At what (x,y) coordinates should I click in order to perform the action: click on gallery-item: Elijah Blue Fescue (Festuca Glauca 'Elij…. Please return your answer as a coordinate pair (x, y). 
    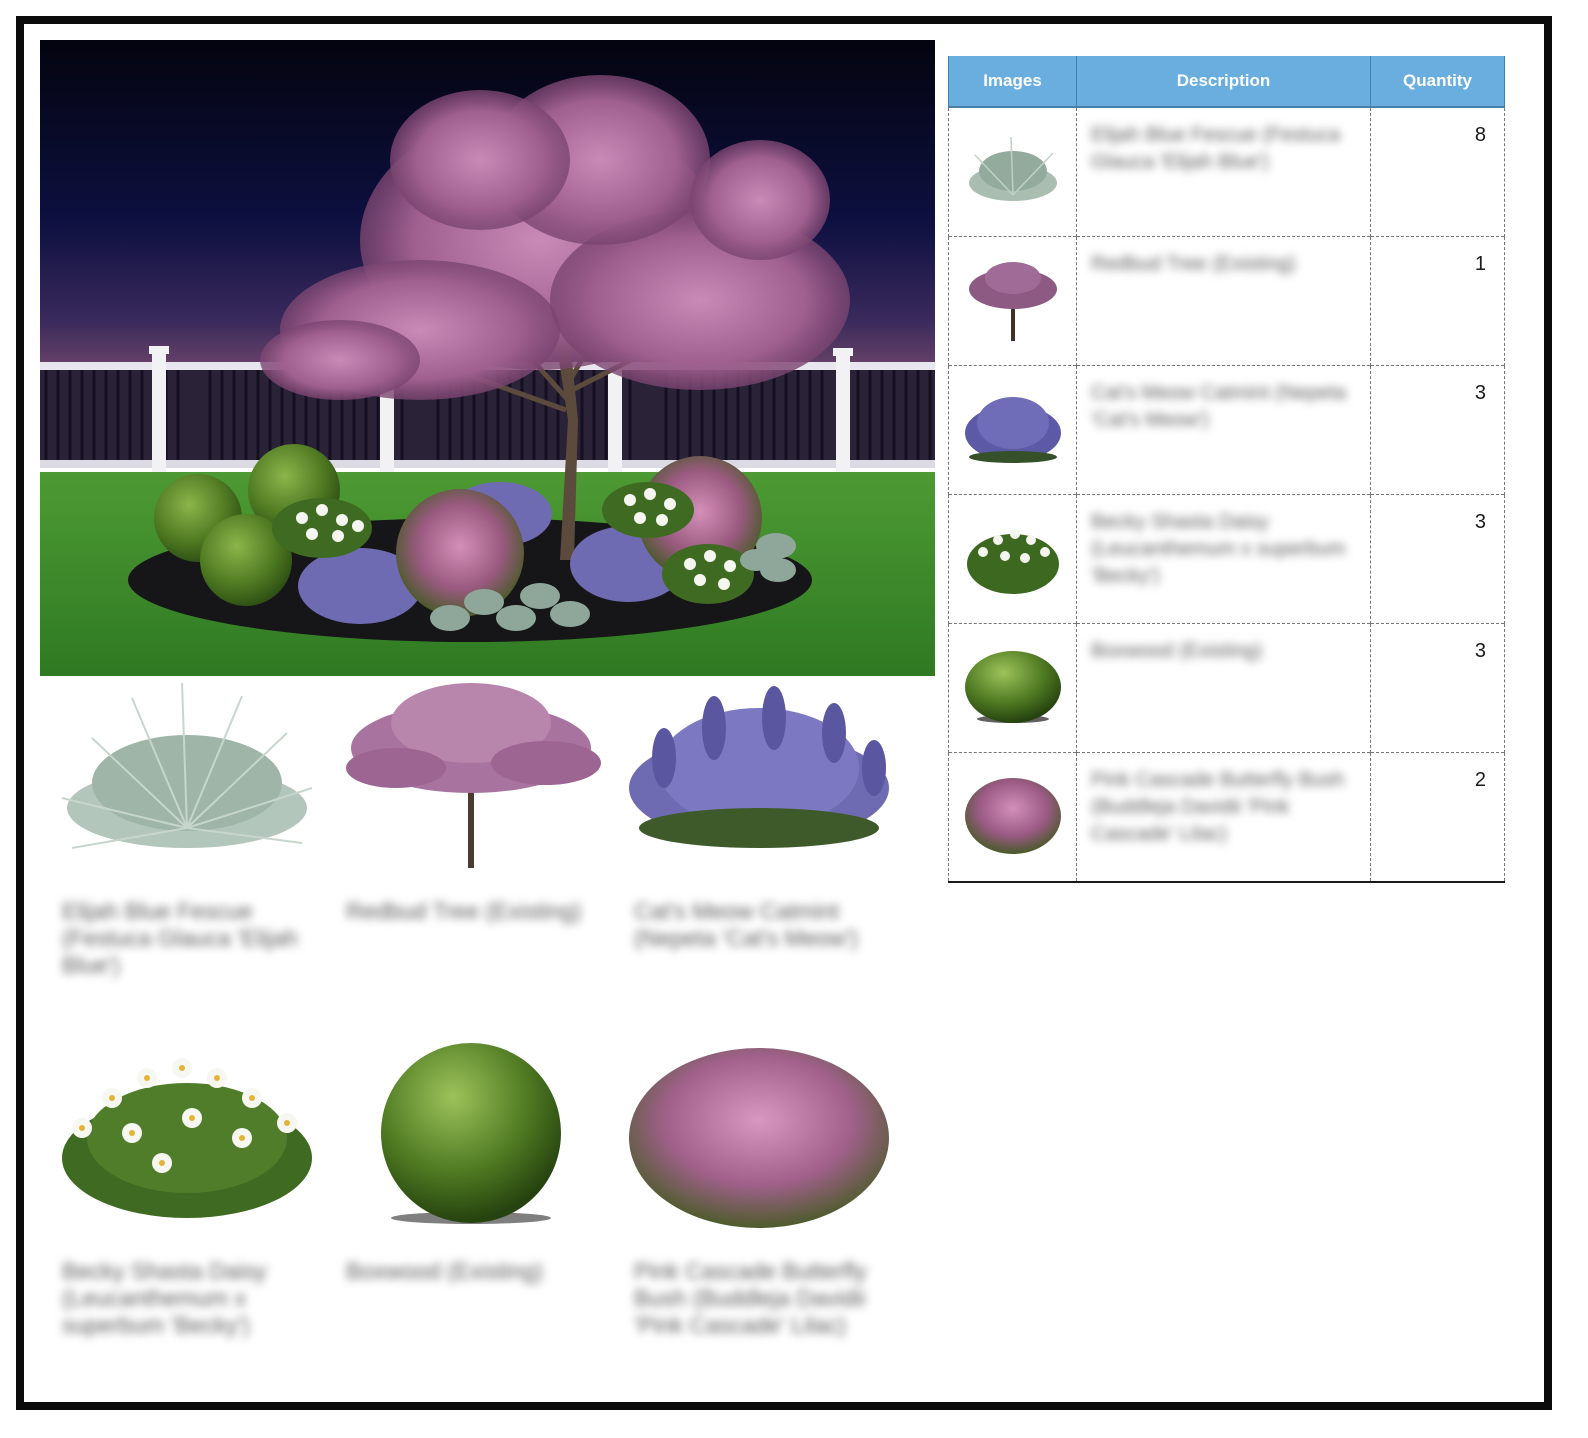
    Looking at the image, I should click on (192, 828).